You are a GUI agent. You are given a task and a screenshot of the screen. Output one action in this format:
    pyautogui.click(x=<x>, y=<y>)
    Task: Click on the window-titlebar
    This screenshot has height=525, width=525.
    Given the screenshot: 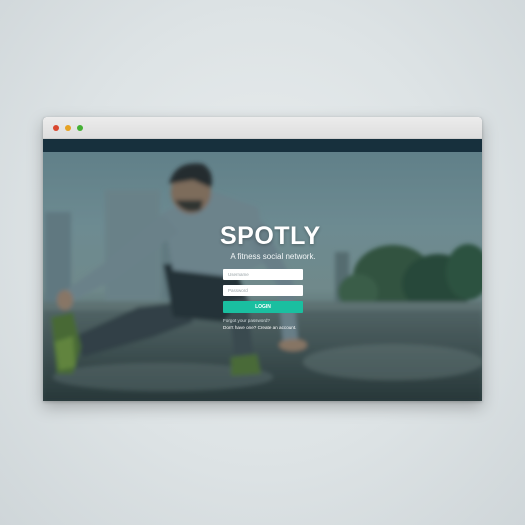 What is the action you would take?
    pyautogui.click(x=262, y=128)
    